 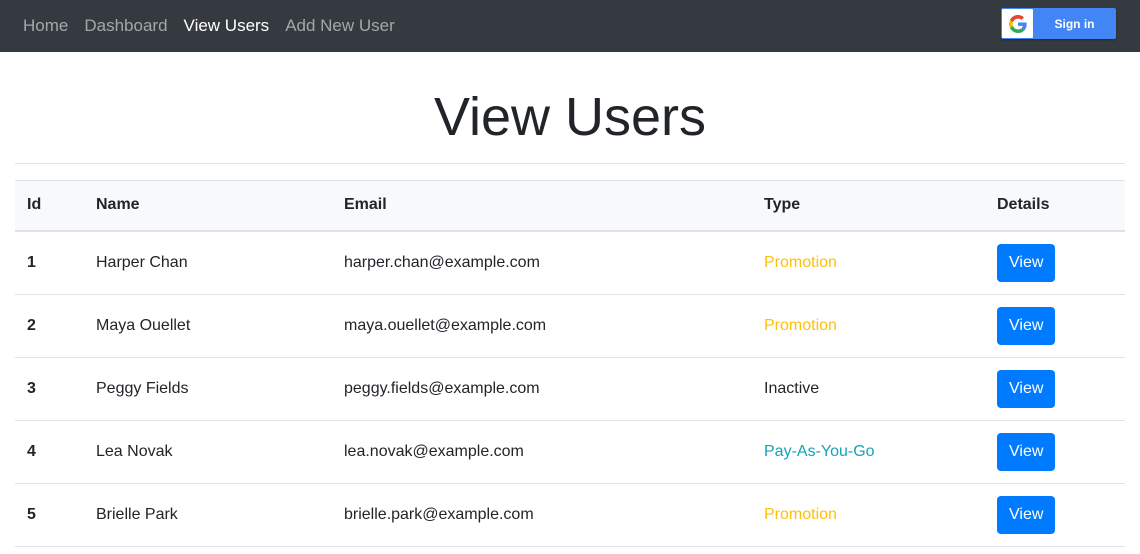 I want to click on user-name: Maya Ouellet, so click(x=208, y=326).